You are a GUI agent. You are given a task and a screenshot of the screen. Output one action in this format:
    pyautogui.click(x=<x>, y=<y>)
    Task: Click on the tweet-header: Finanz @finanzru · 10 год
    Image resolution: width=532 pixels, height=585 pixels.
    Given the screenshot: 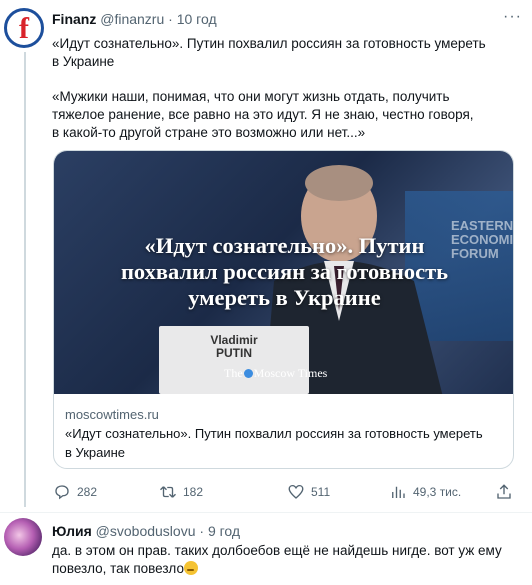 What is the action you would take?
    pyautogui.click(x=134, y=19)
    